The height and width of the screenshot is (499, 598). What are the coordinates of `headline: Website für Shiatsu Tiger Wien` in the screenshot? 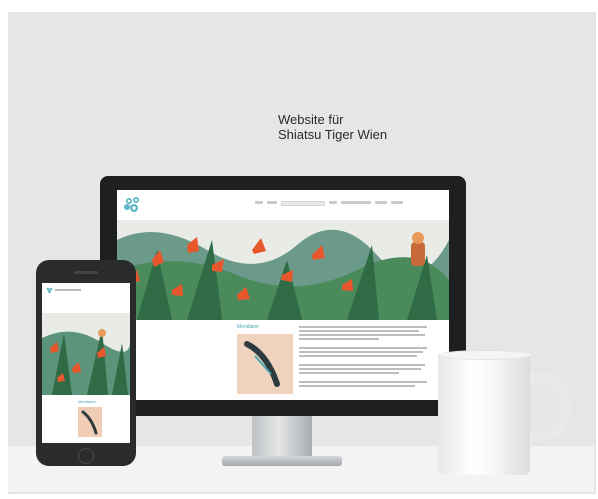 It's located at (332, 127).